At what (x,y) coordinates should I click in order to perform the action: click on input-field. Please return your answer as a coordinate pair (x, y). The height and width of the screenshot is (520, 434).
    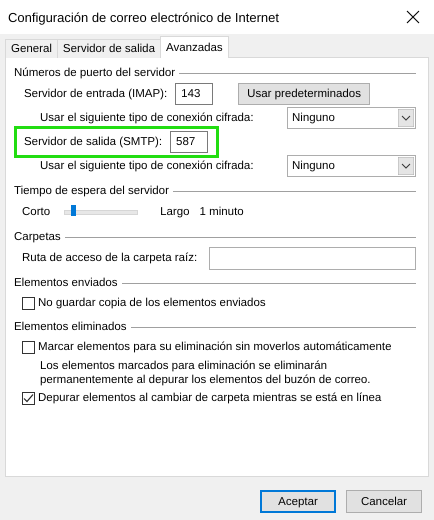
    Looking at the image, I should click on (312, 258).